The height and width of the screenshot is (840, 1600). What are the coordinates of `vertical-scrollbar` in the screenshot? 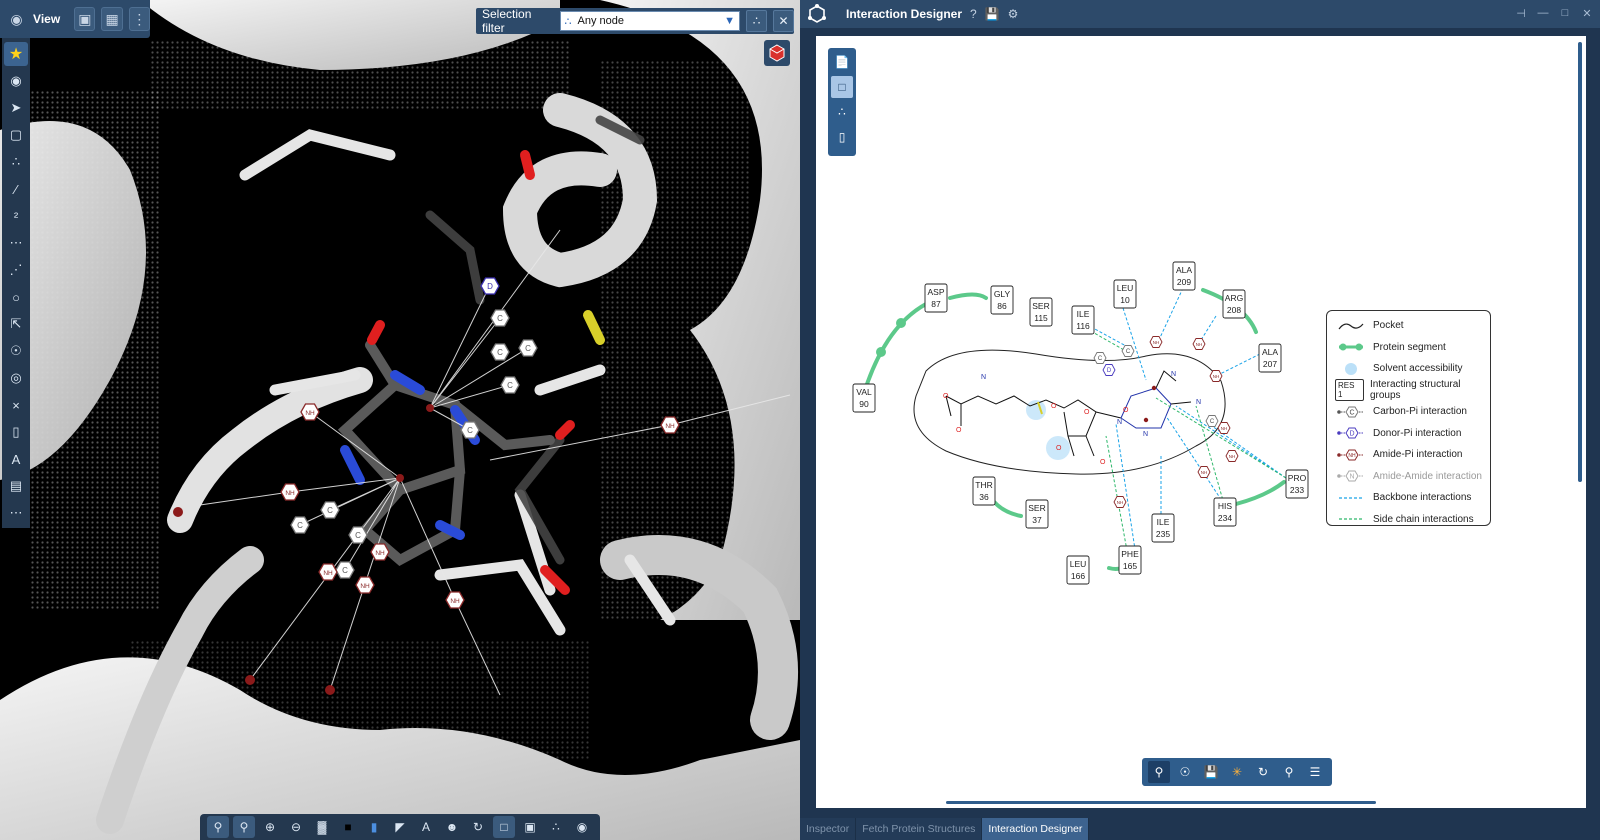 It's located at (1580, 262).